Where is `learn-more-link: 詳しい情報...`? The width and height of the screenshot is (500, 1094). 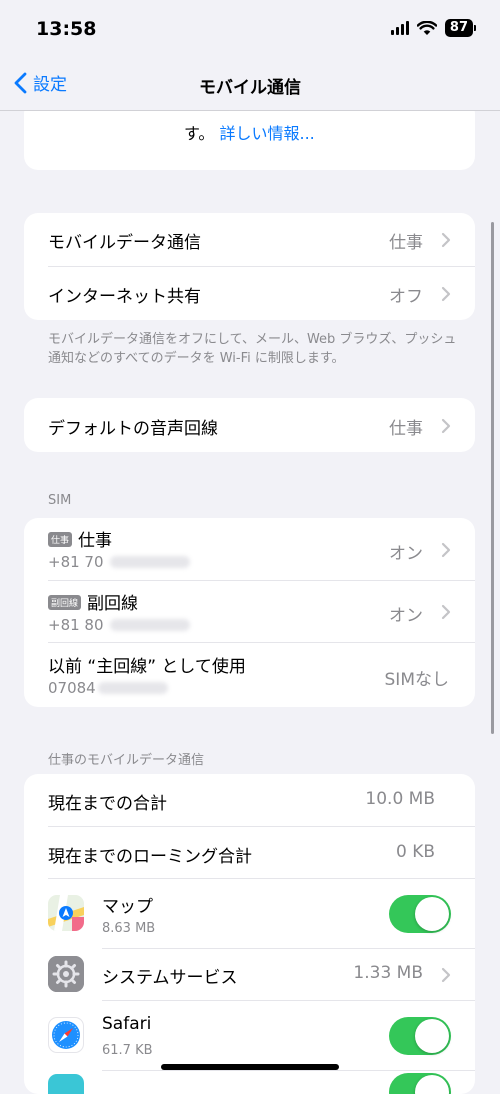
learn-more-link: 詳しい情報... is located at coordinates (267, 133).